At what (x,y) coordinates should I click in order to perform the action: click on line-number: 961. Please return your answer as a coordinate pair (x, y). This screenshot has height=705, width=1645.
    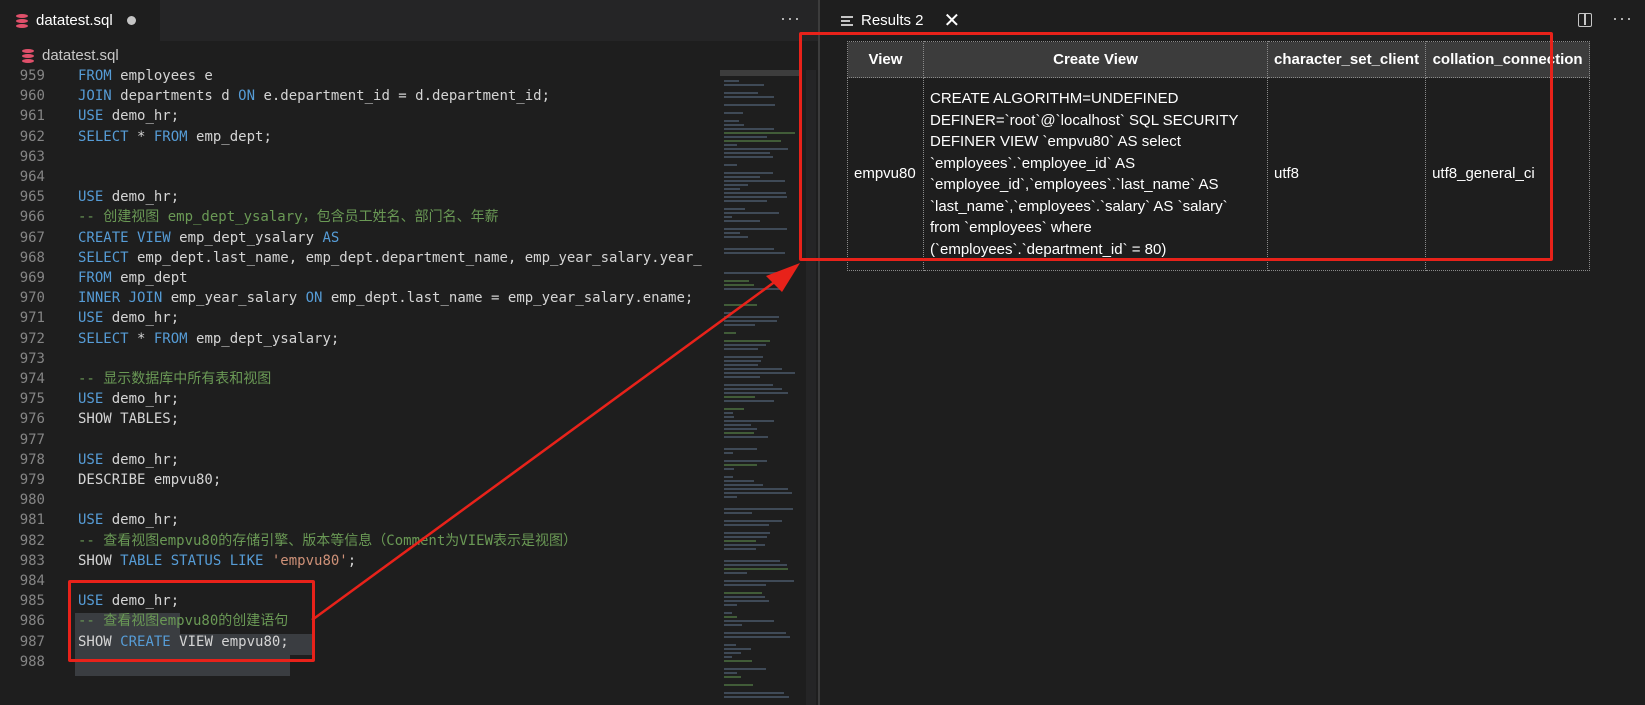
    Looking at the image, I should click on (32, 116).